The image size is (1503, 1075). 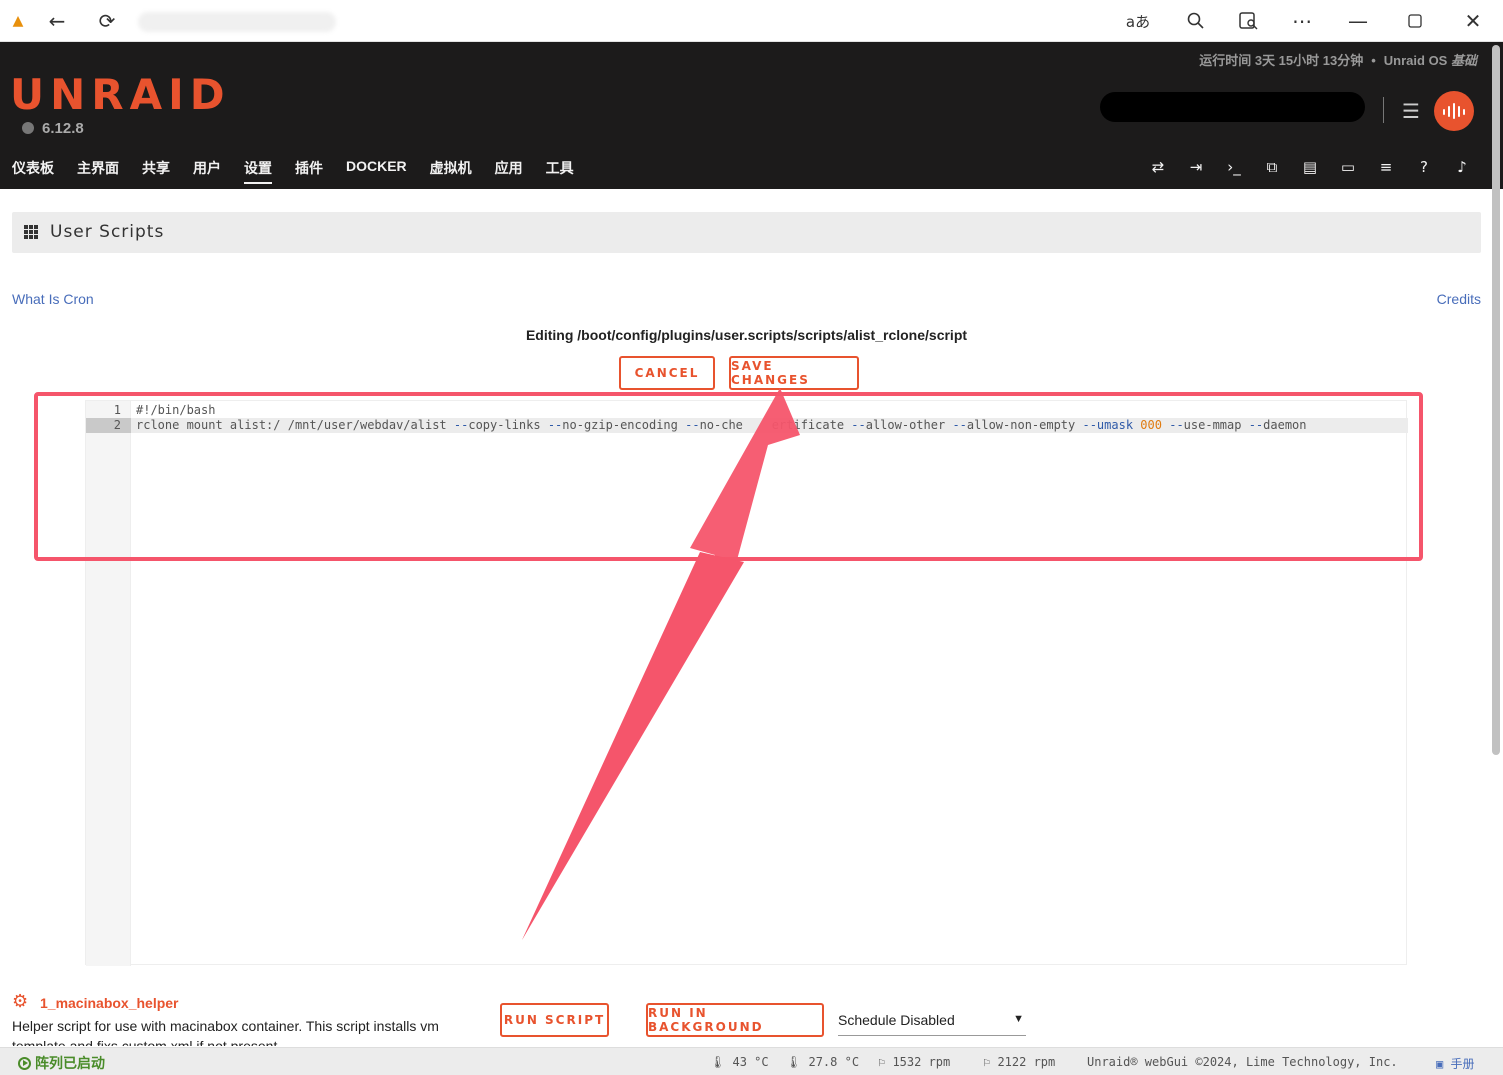 I want to click on cpu-temp-value: 43 °C, so click(x=750, y=1062).